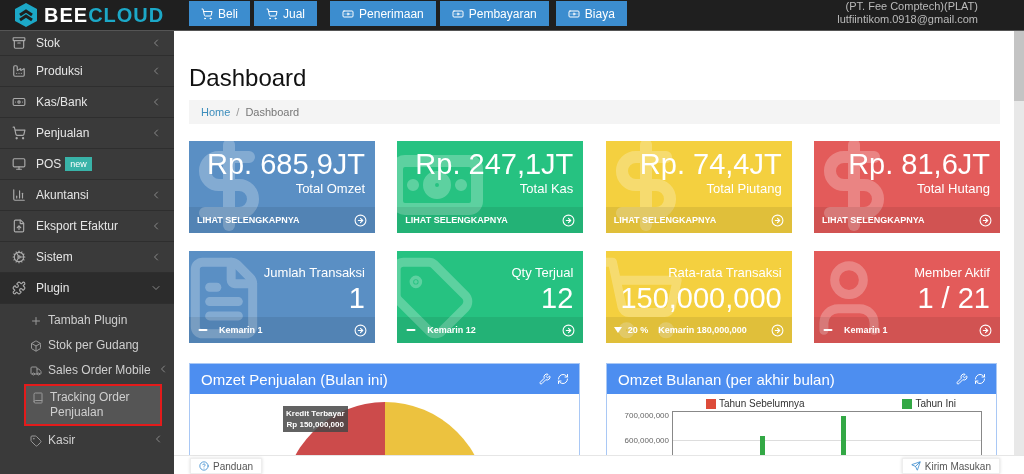 The height and width of the screenshot is (474, 1024). What do you see at coordinates (272, 112) in the screenshot?
I see `breadcrumb-current: Dashboard` at bounding box center [272, 112].